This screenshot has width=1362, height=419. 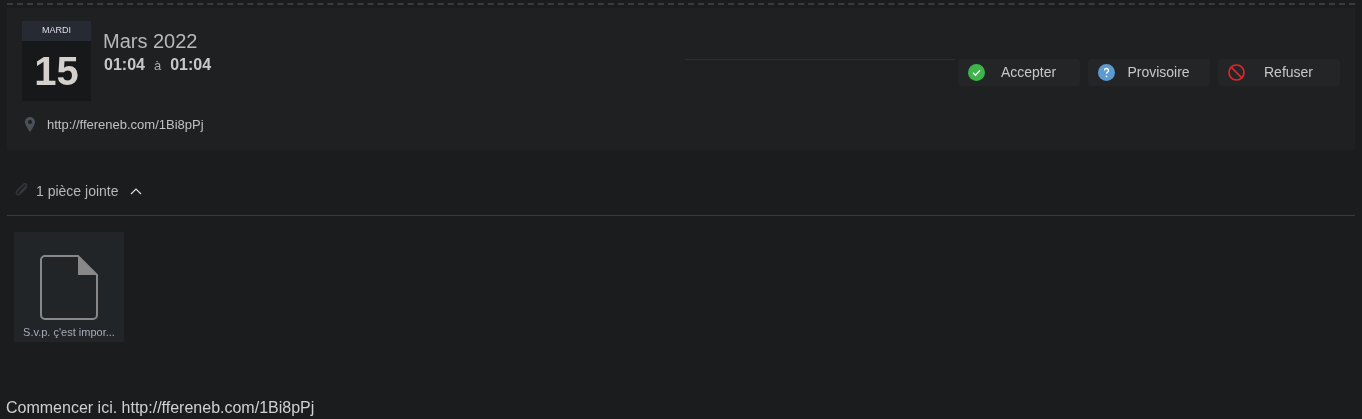 What do you see at coordinates (1236, 72) in the screenshot?
I see `no-entry-icon` at bounding box center [1236, 72].